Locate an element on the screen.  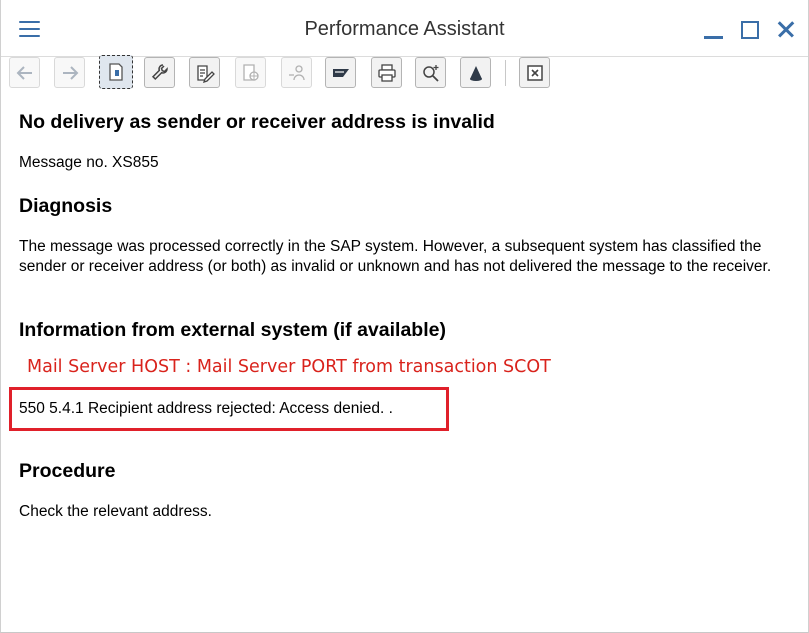
close-help-button is located at coordinates (534, 72).